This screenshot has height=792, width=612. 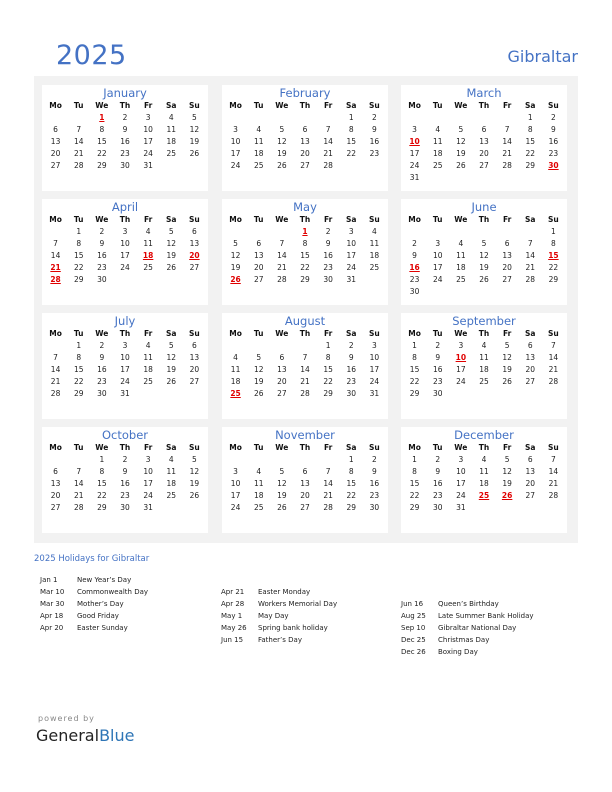 What do you see at coordinates (553, 381) in the screenshot?
I see `day-cell: 28` at bounding box center [553, 381].